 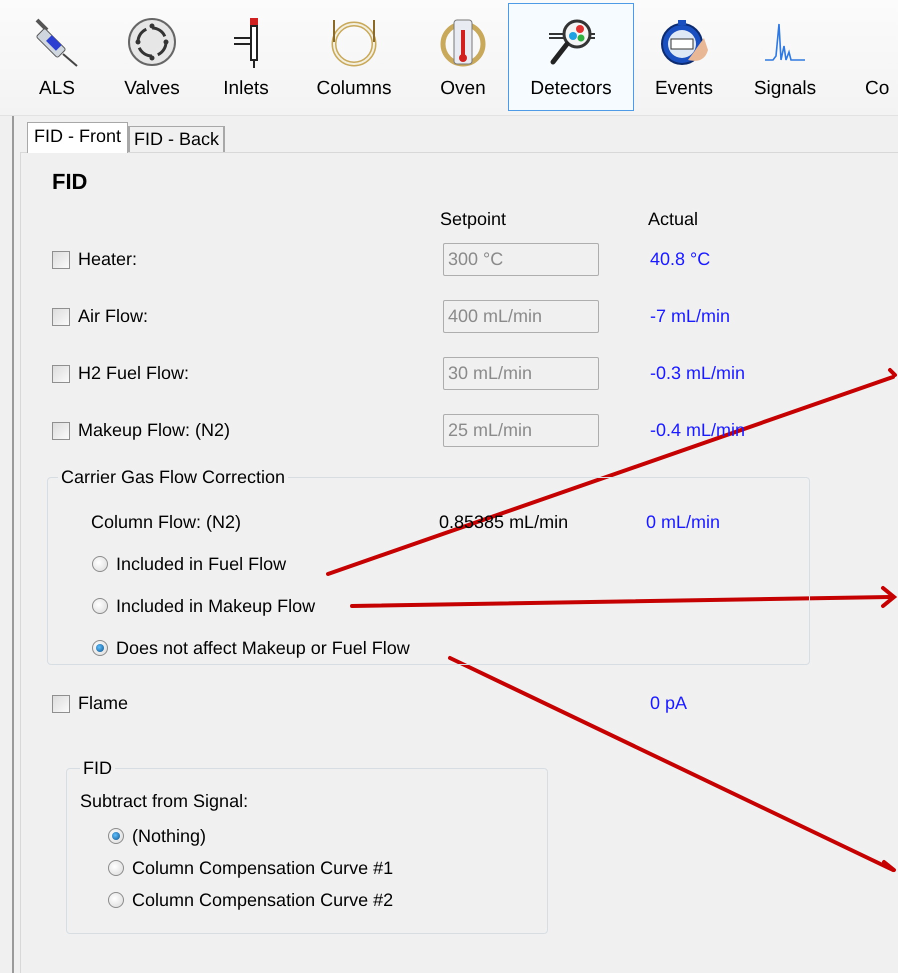 I want to click on column-header: Actual, so click(x=674, y=219).